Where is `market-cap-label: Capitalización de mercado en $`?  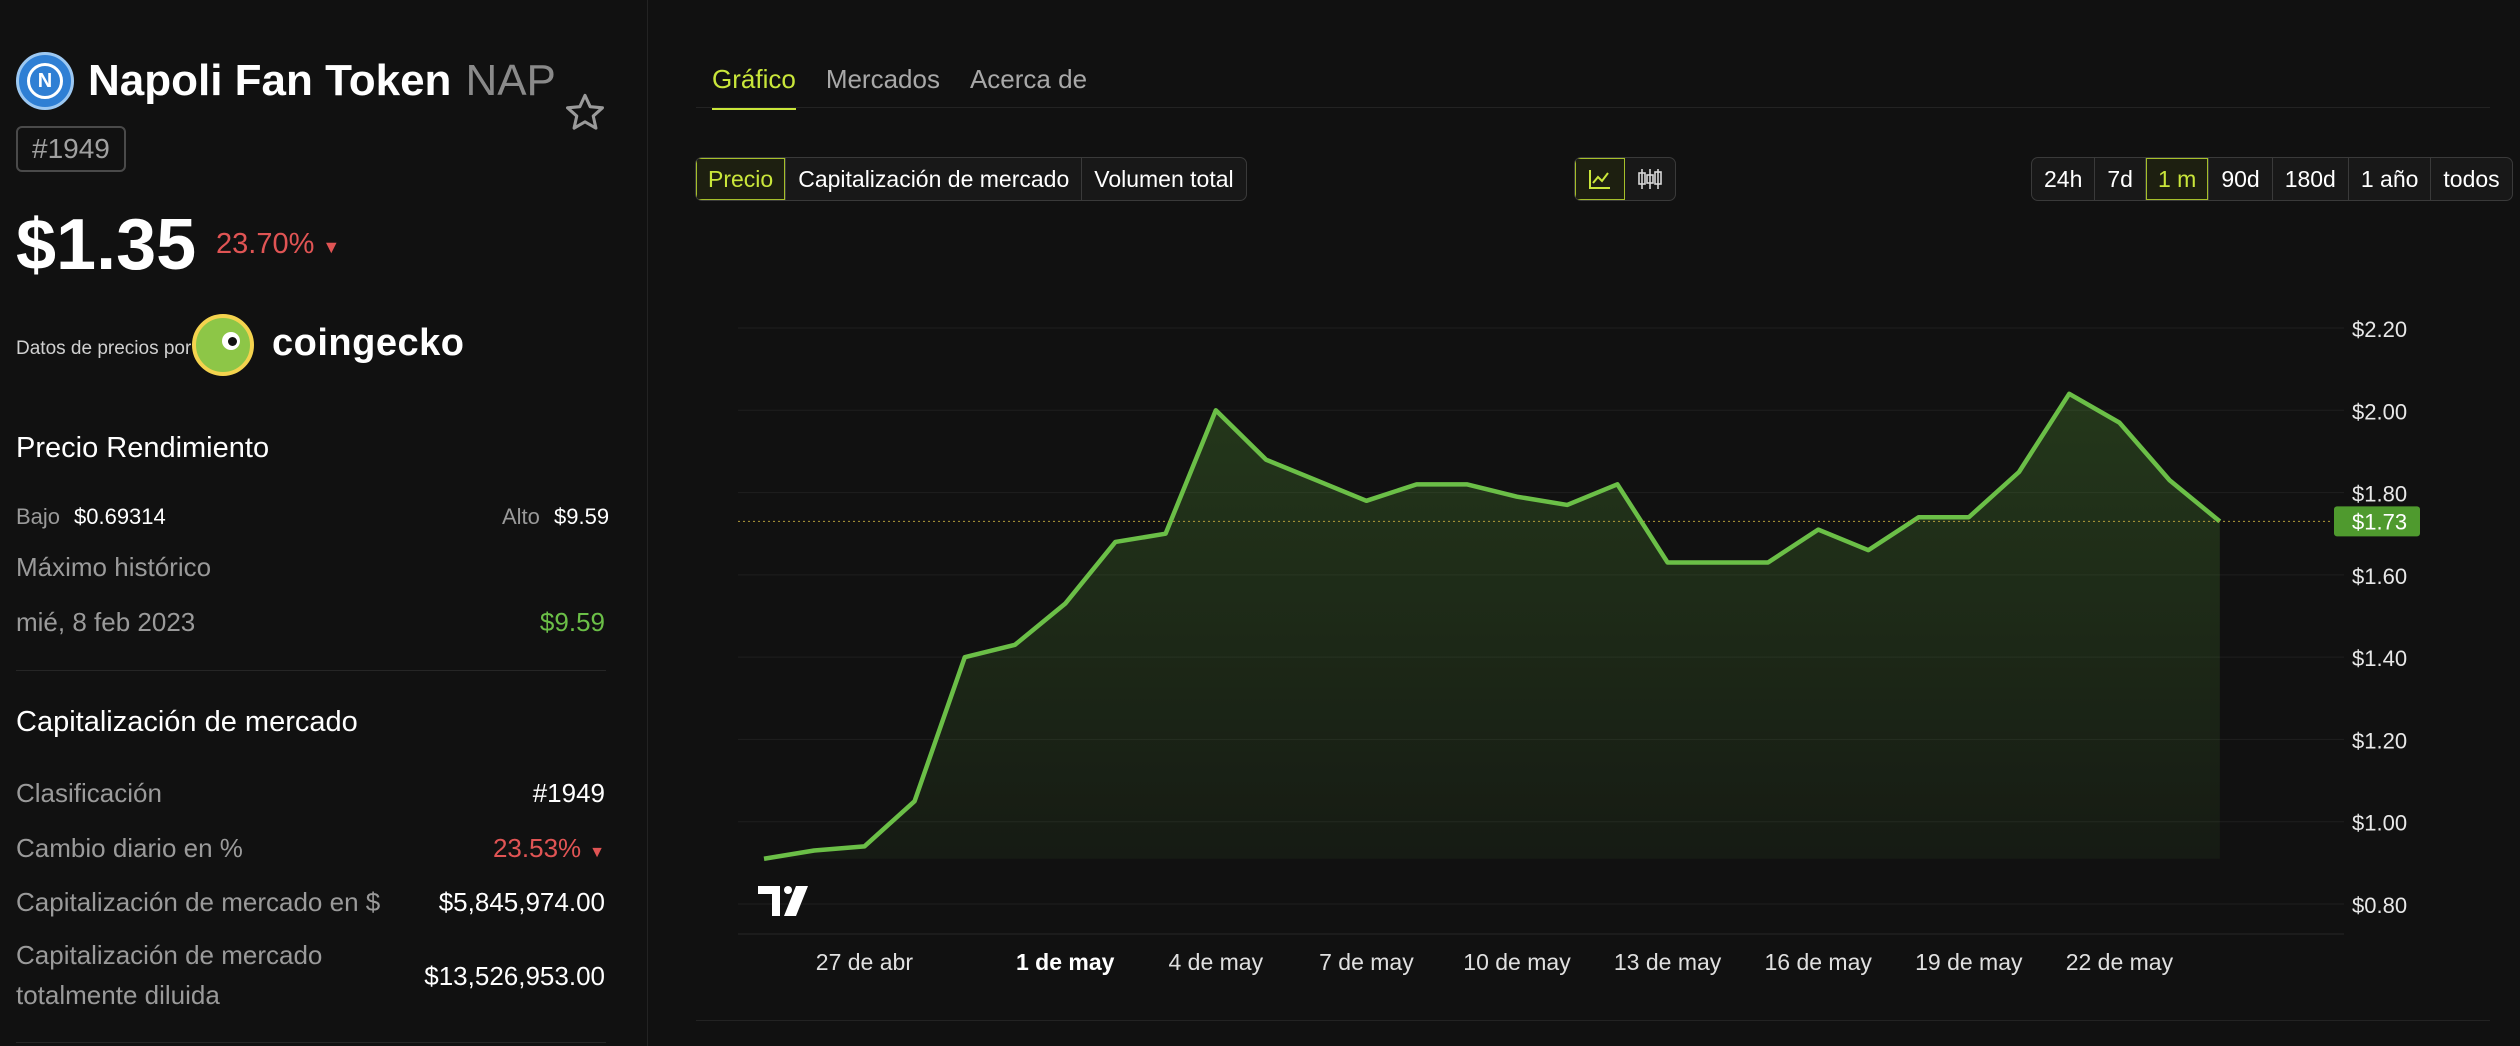
market-cap-label: Capitalización de mercado en $ is located at coordinates (198, 902).